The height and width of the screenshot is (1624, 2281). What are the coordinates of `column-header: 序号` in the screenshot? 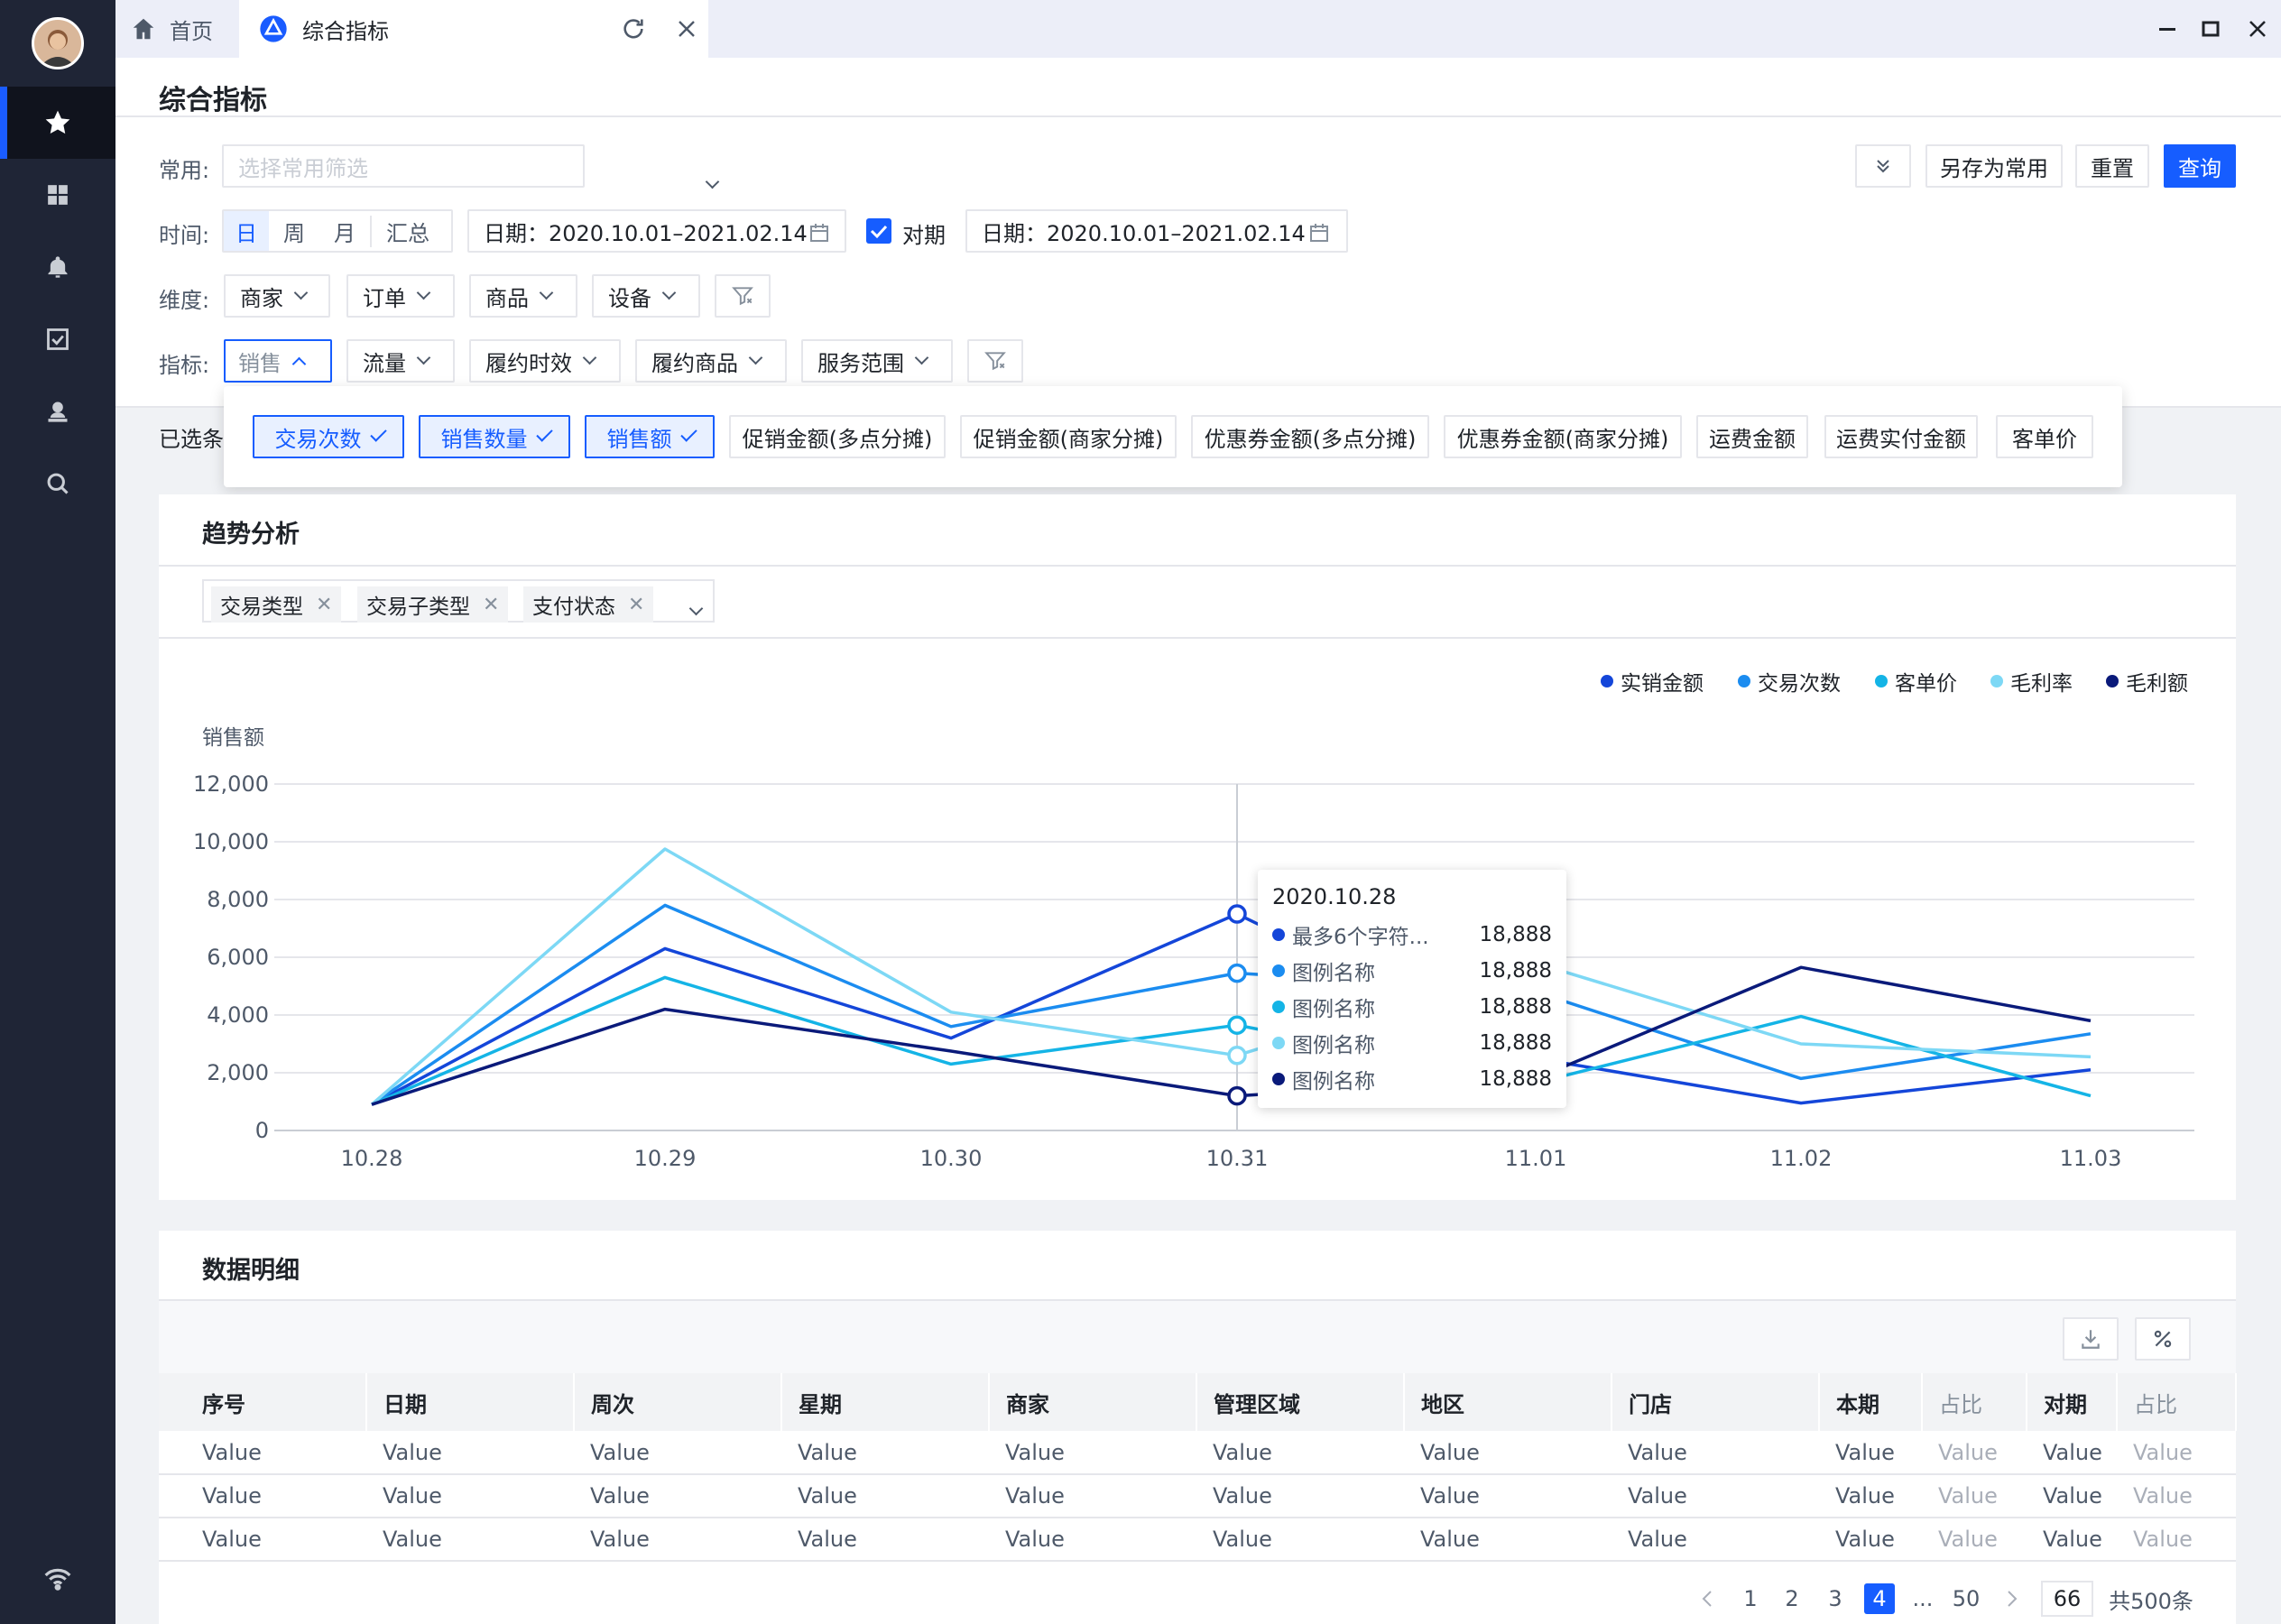 It's located at (263, 1402).